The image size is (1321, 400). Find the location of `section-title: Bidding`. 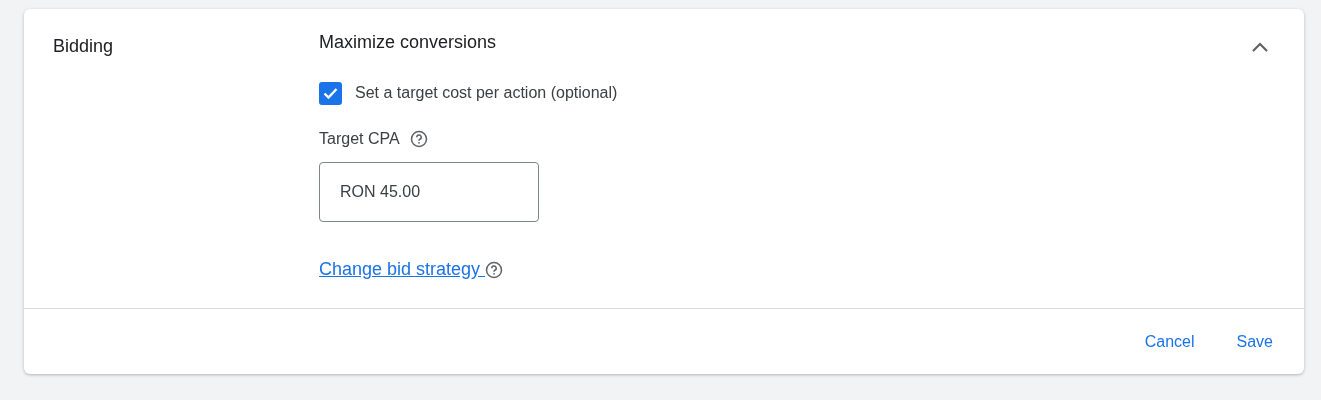

section-title: Bidding is located at coordinates (84, 46).